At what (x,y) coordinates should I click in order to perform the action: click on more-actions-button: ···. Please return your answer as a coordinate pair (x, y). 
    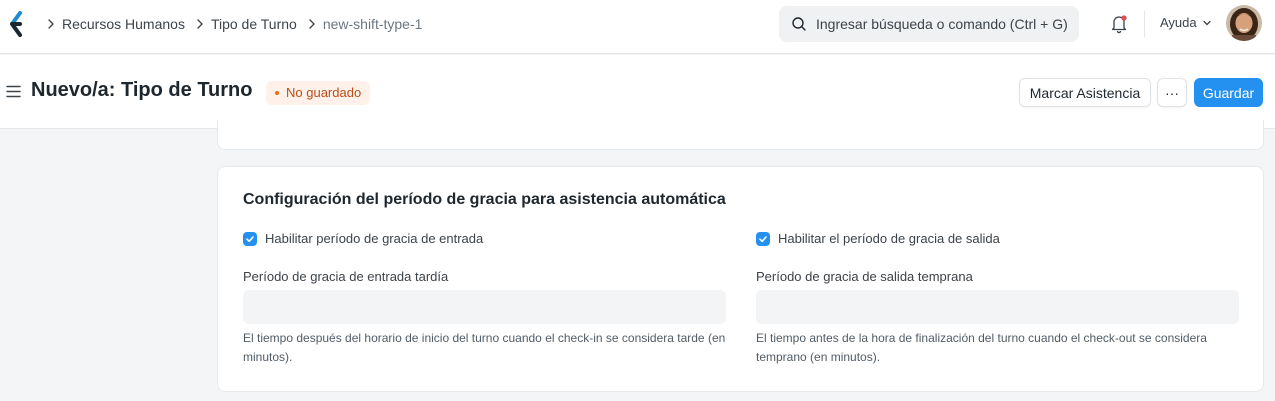
    Looking at the image, I should click on (1172, 92).